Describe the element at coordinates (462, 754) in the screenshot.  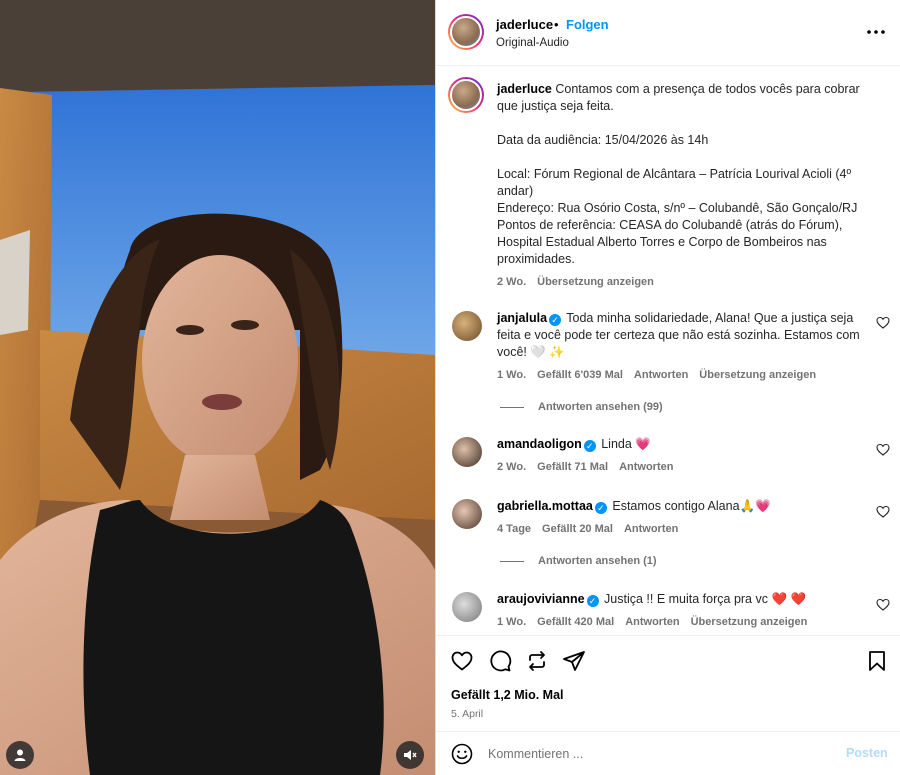
I see `emoji-icon` at that location.